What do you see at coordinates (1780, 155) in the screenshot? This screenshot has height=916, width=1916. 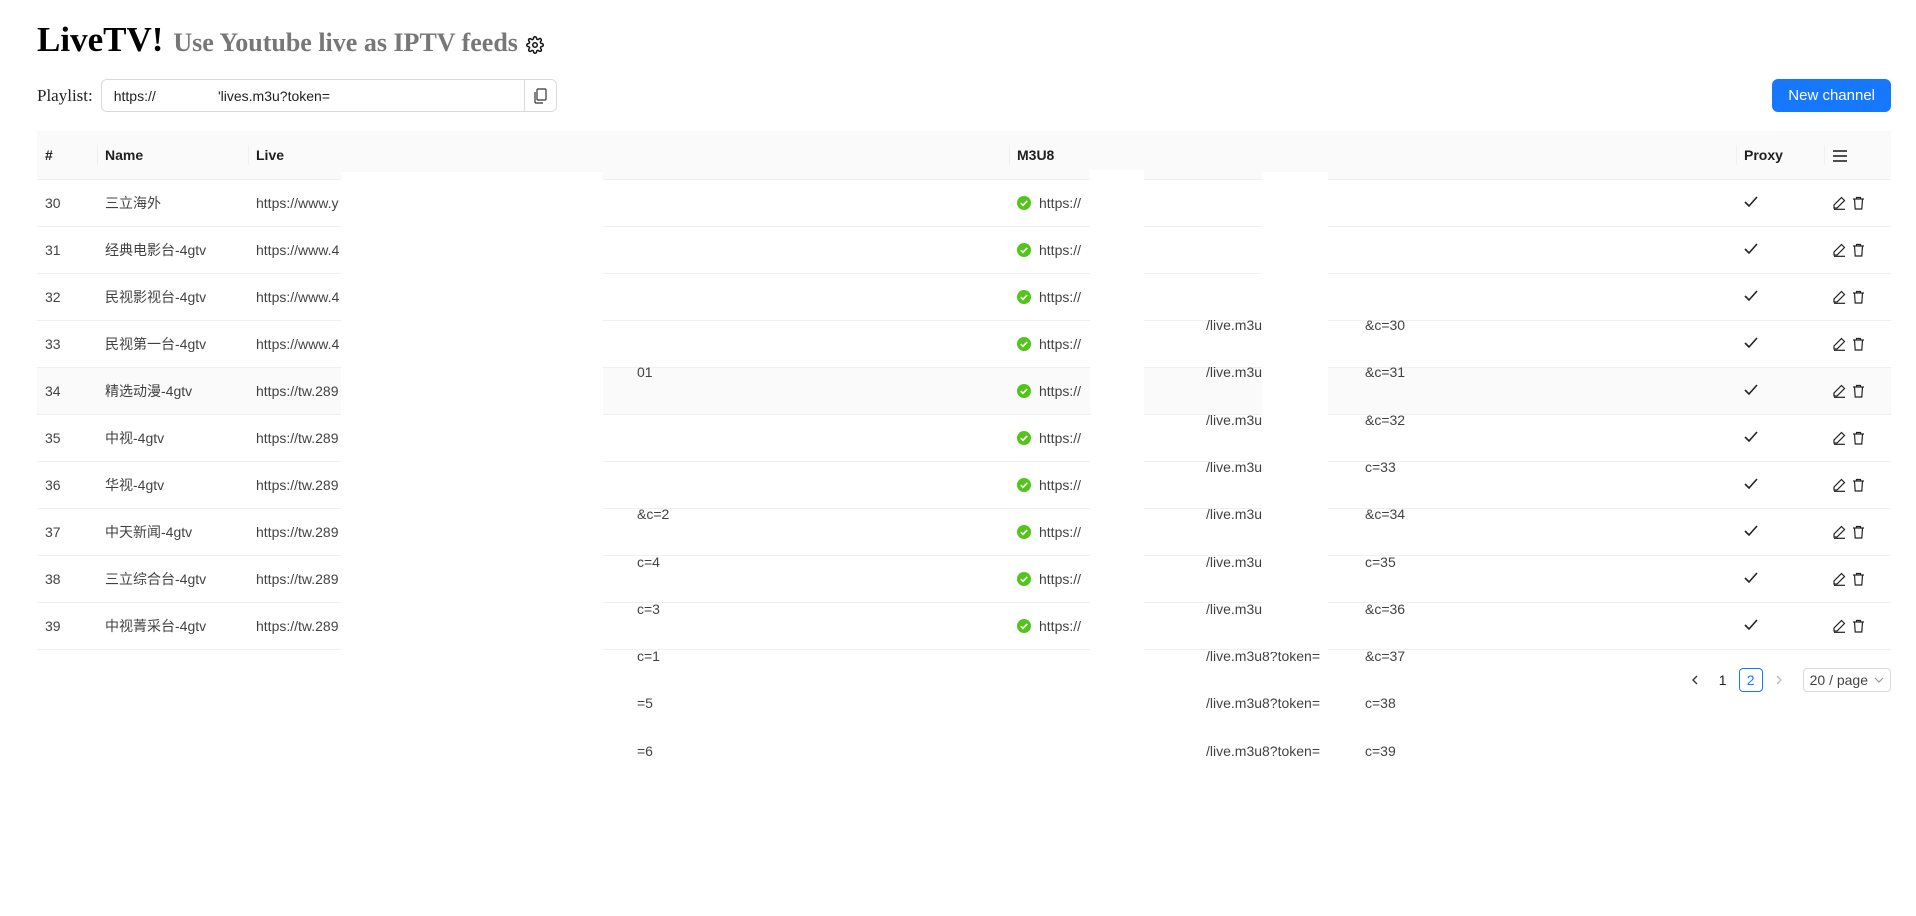 I see `column-proxy: Proxy` at bounding box center [1780, 155].